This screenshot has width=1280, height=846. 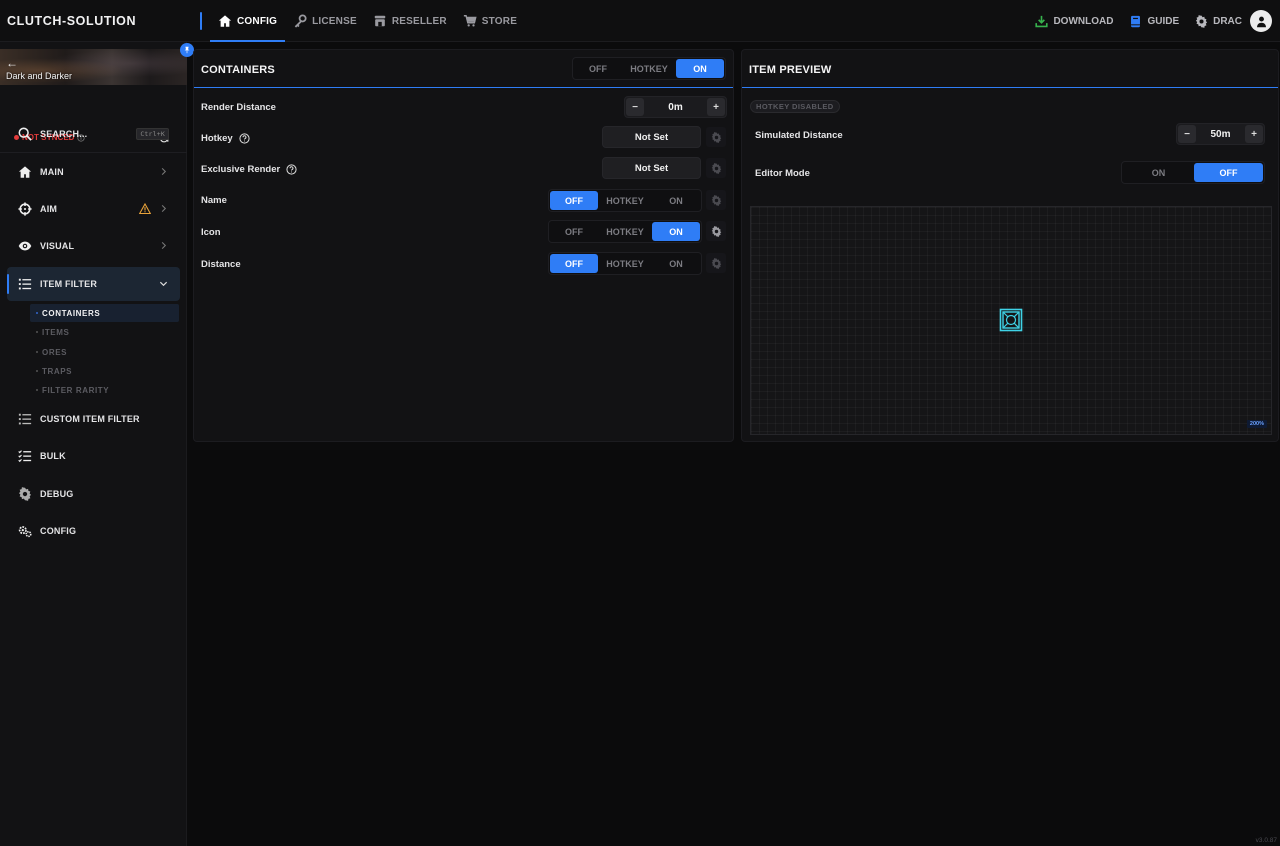 What do you see at coordinates (238, 107) in the screenshot?
I see `render-distance-label: Render Distance` at bounding box center [238, 107].